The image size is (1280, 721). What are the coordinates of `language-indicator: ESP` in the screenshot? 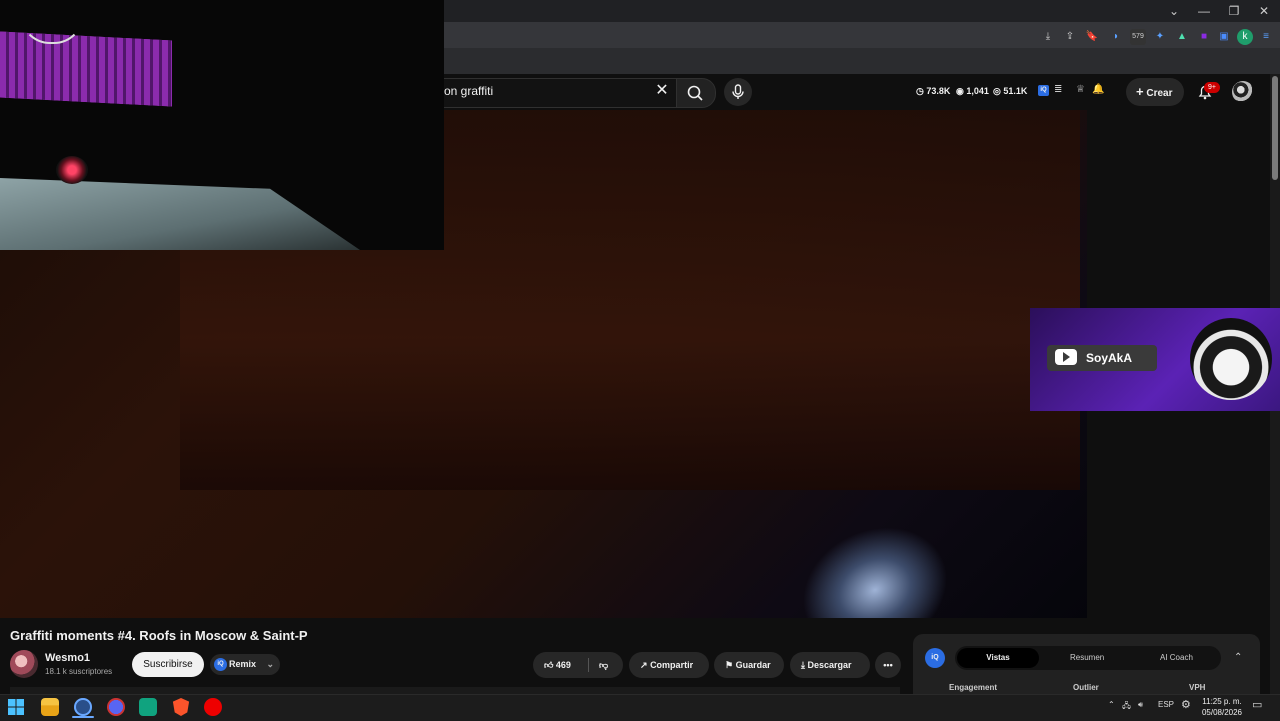 It's located at (1166, 704).